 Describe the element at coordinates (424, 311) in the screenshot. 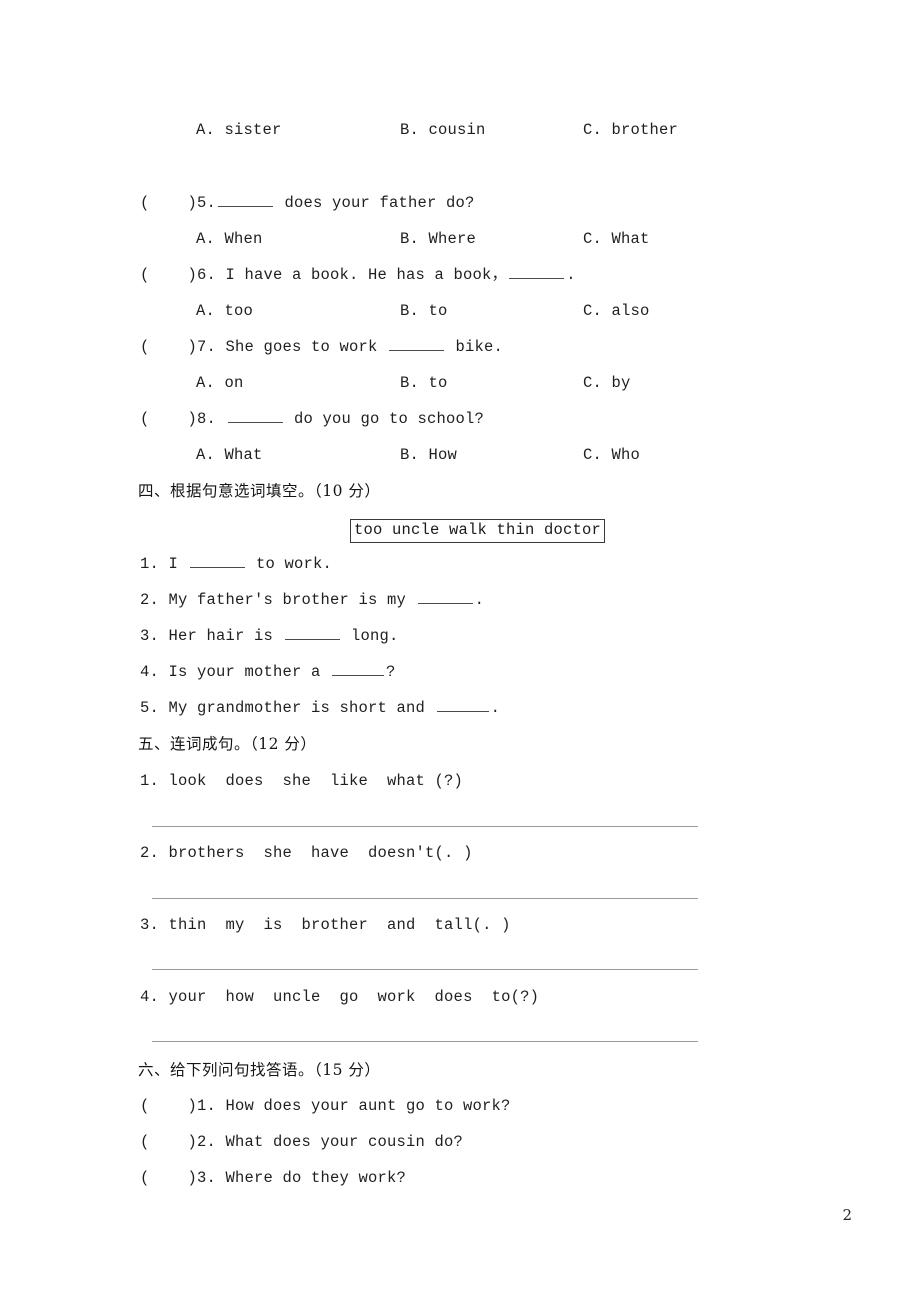

I see `question-6-option-b: B. to` at that location.